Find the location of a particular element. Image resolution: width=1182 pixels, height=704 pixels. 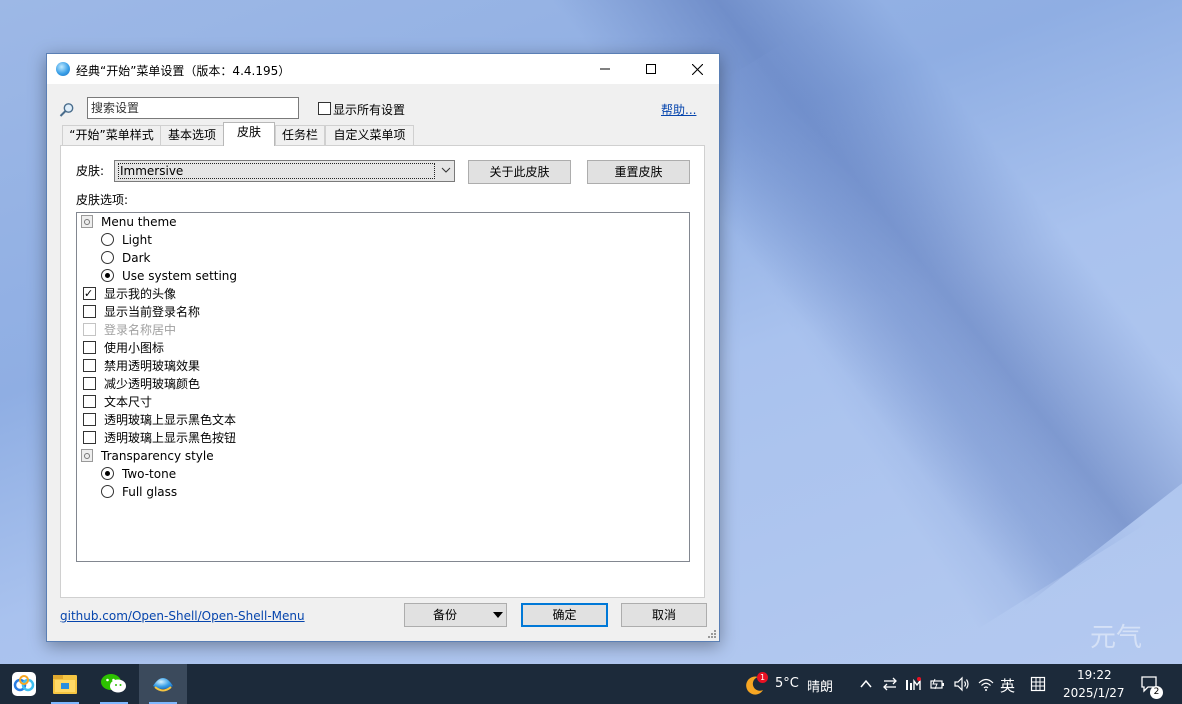

weather-badge: 1 is located at coordinates (762, 677).